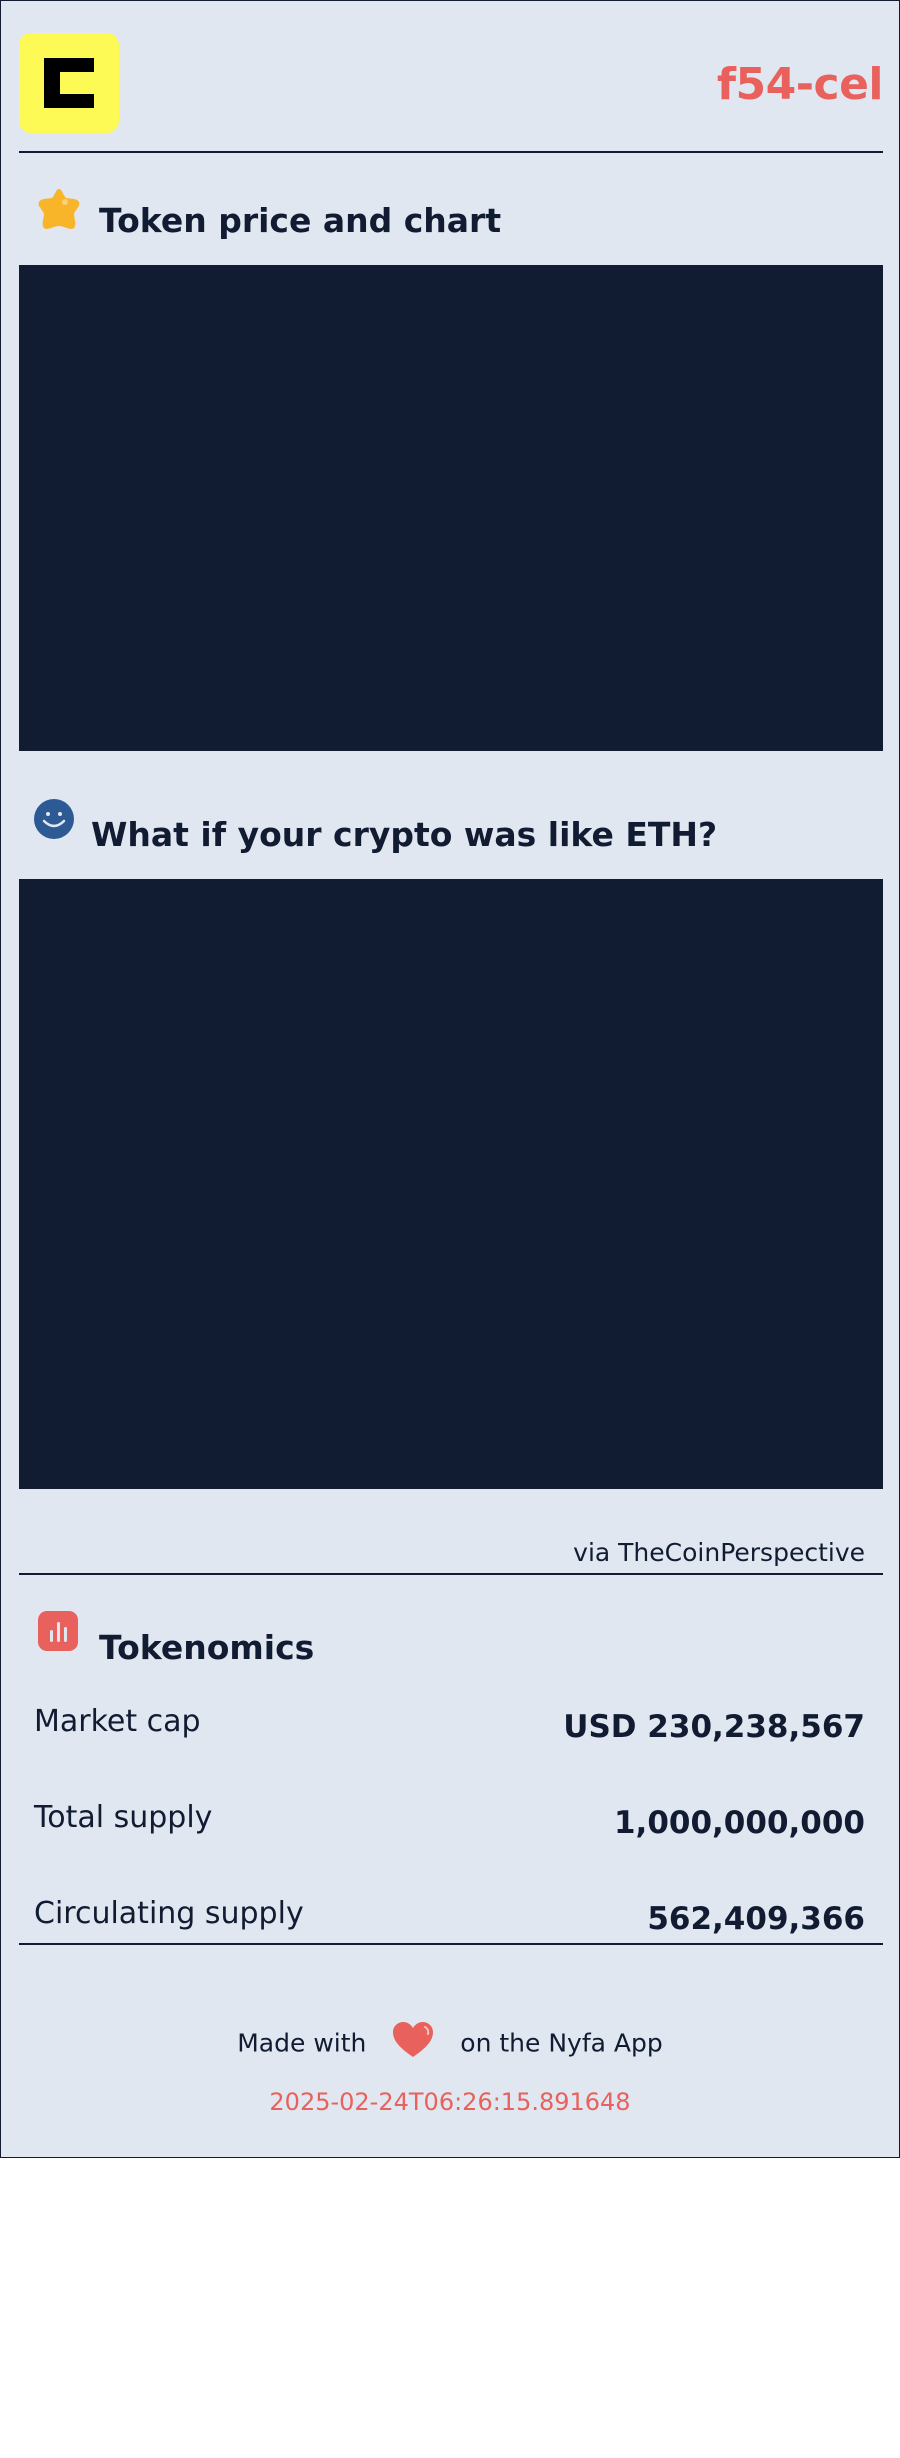 The height and width of the screenshot is (2458, 900). What do you see at coordinates (59, 211) in the screenshot?
I see `star-icon` at bounding box center [59, 211].